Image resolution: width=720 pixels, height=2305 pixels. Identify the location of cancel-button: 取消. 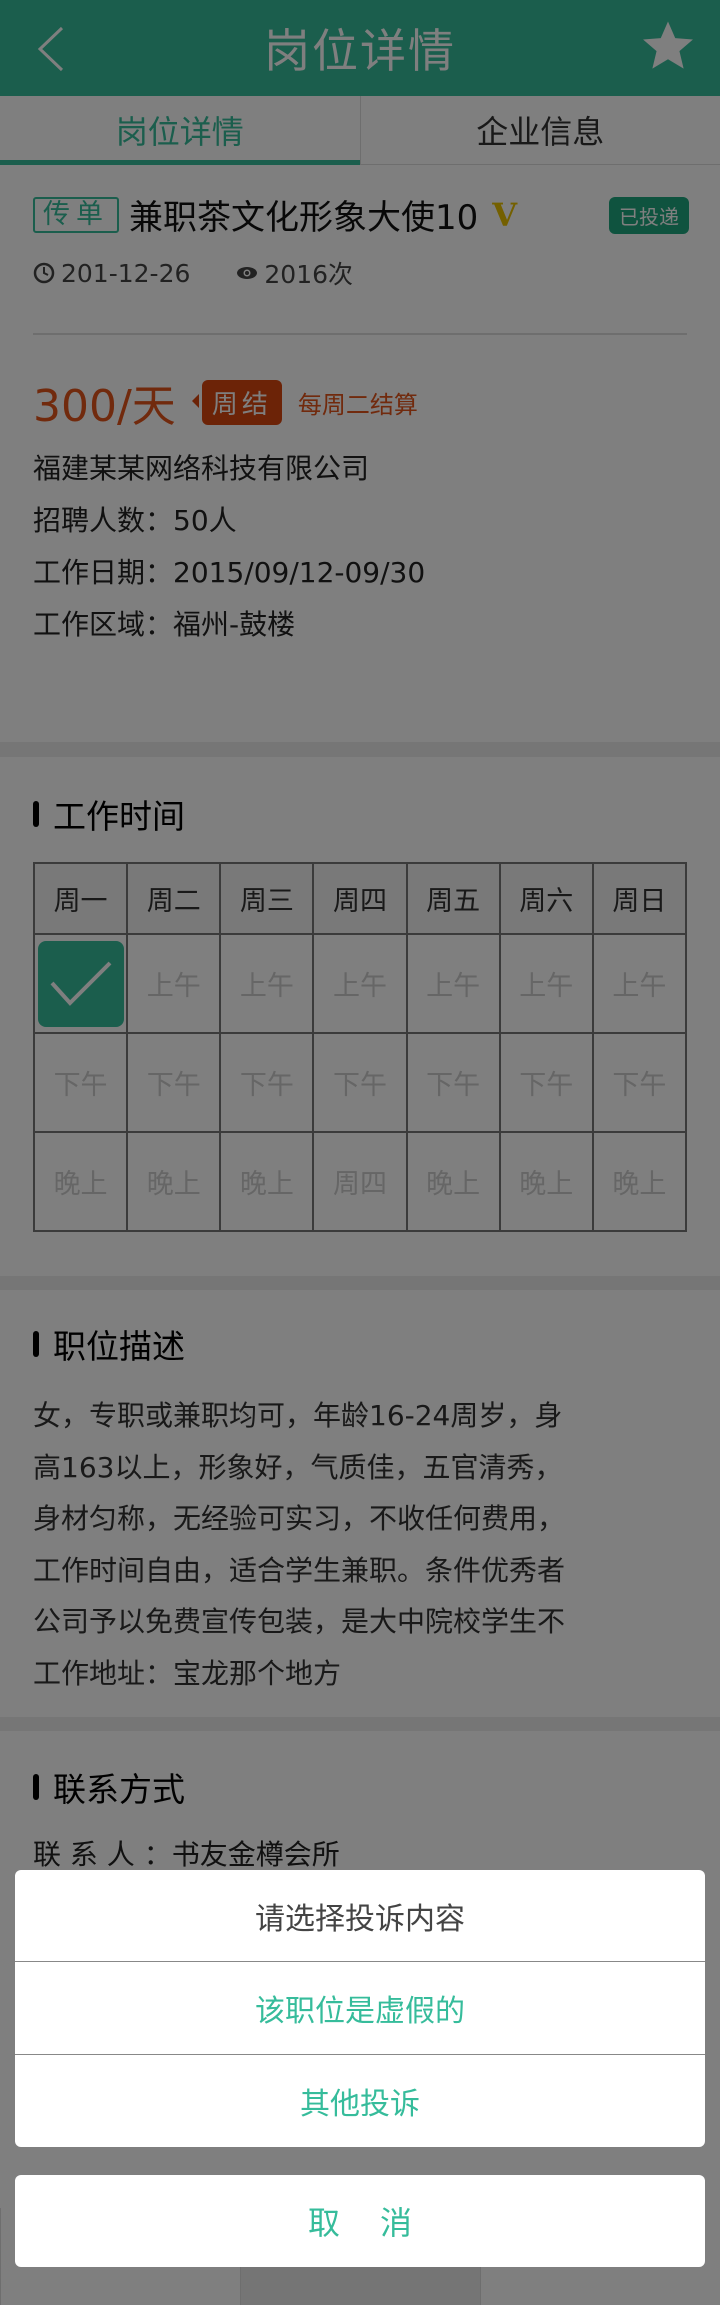
(360, 2221).